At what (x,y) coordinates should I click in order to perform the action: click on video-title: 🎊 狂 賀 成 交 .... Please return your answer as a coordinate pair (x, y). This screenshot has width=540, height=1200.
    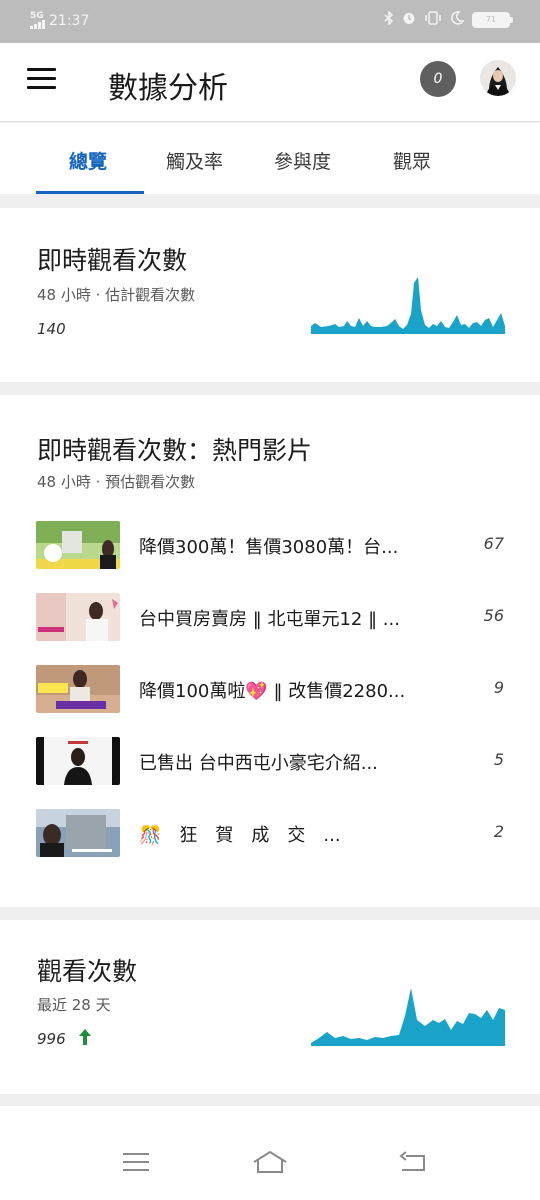
    Looking at the image, I should click on (240, 835).